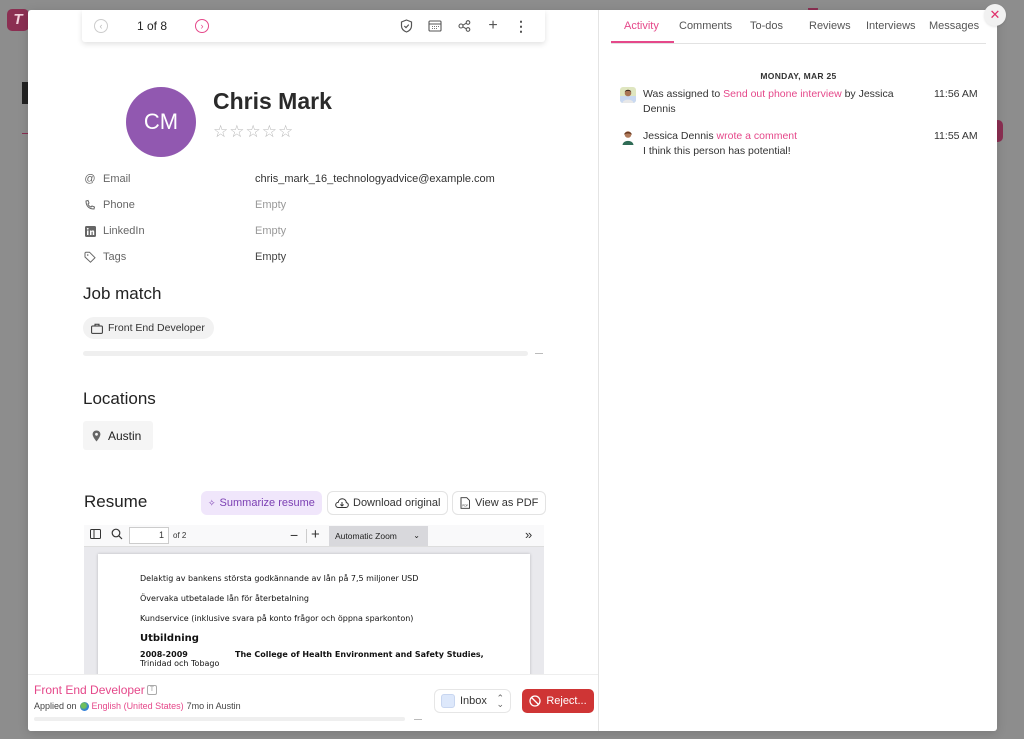  I want to click on tags-value: Empty, so click(270, 257).